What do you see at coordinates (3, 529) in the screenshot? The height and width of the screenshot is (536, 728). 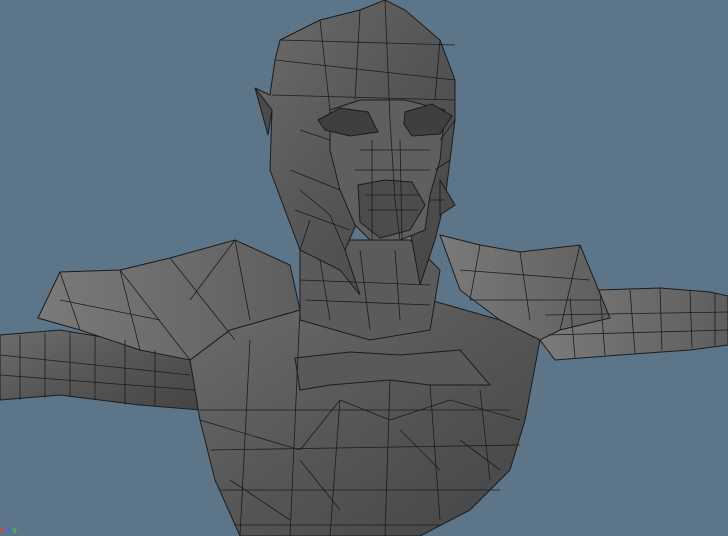 I see `axis-x-label: x` at bounding box center [3, 529].